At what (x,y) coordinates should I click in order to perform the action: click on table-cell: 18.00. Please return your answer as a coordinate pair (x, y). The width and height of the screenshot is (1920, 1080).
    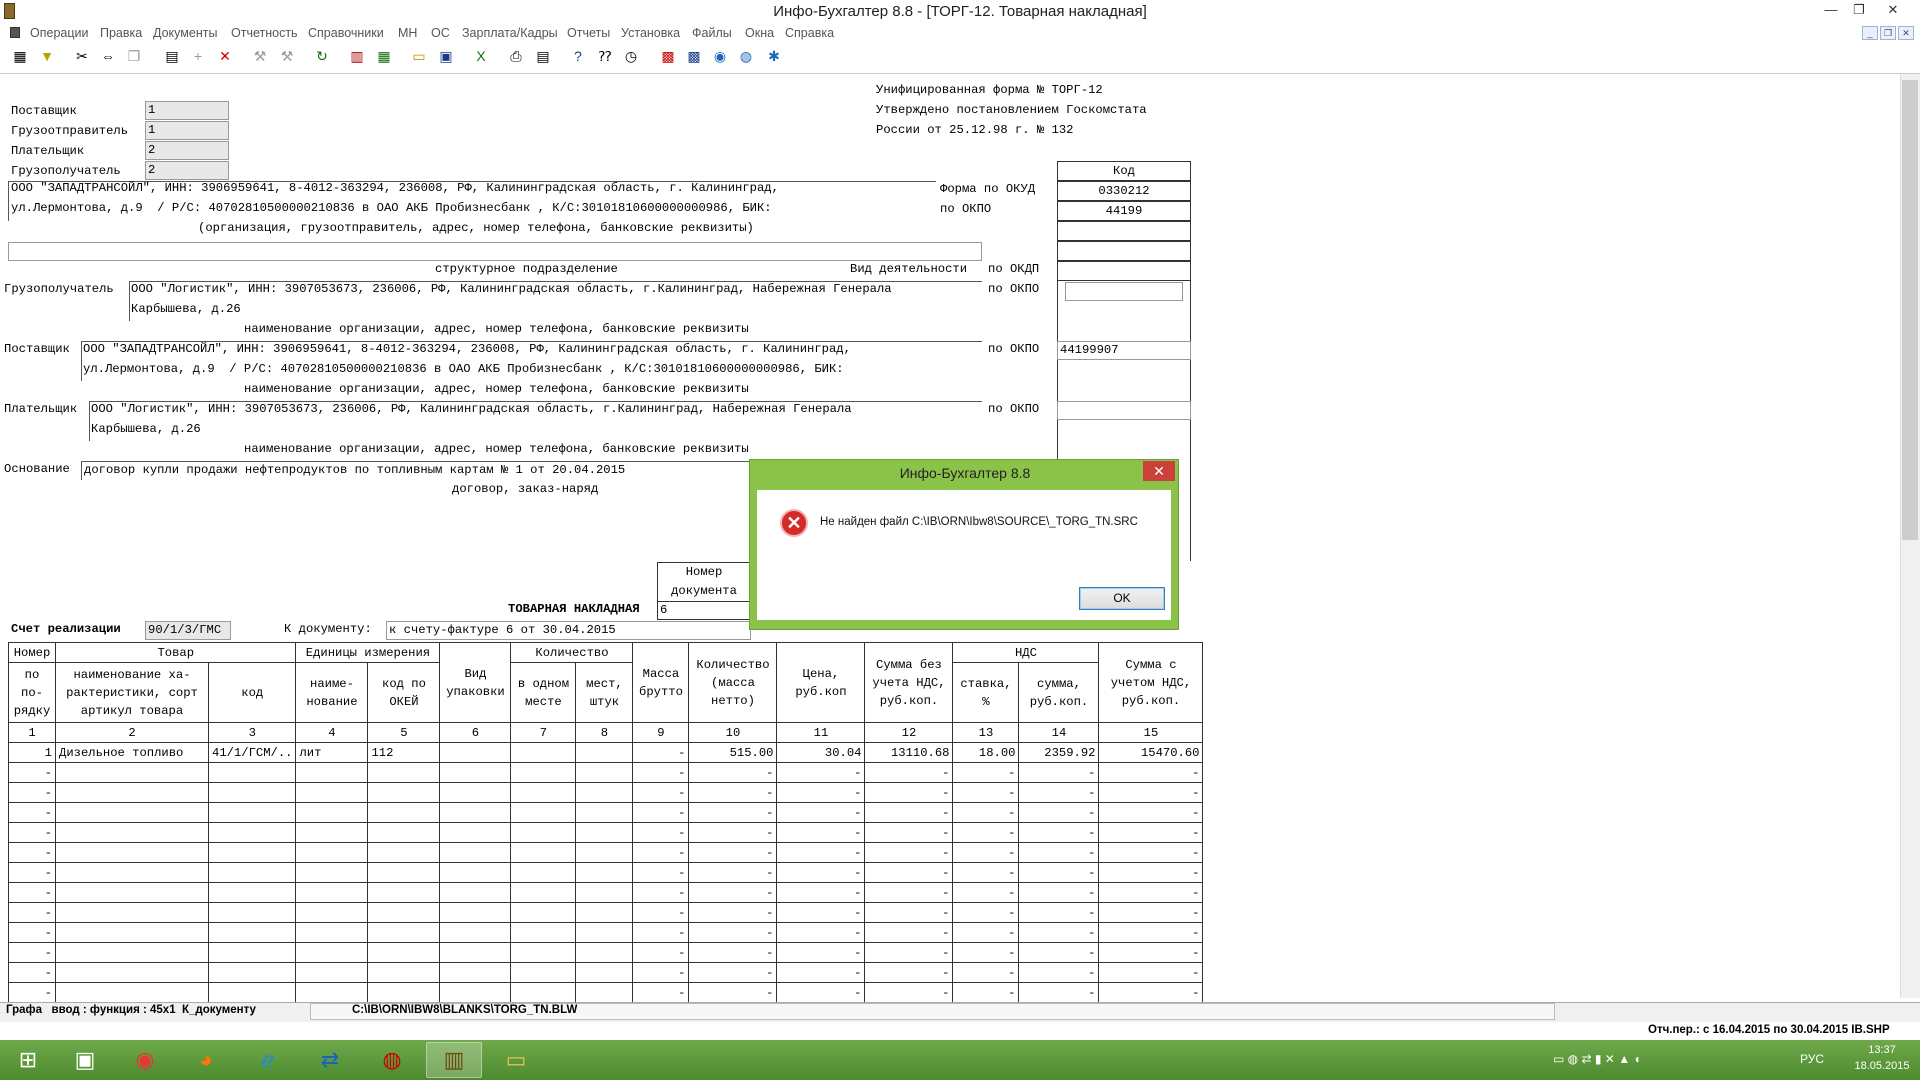
    Looking at the image, I should click on (986, 752).